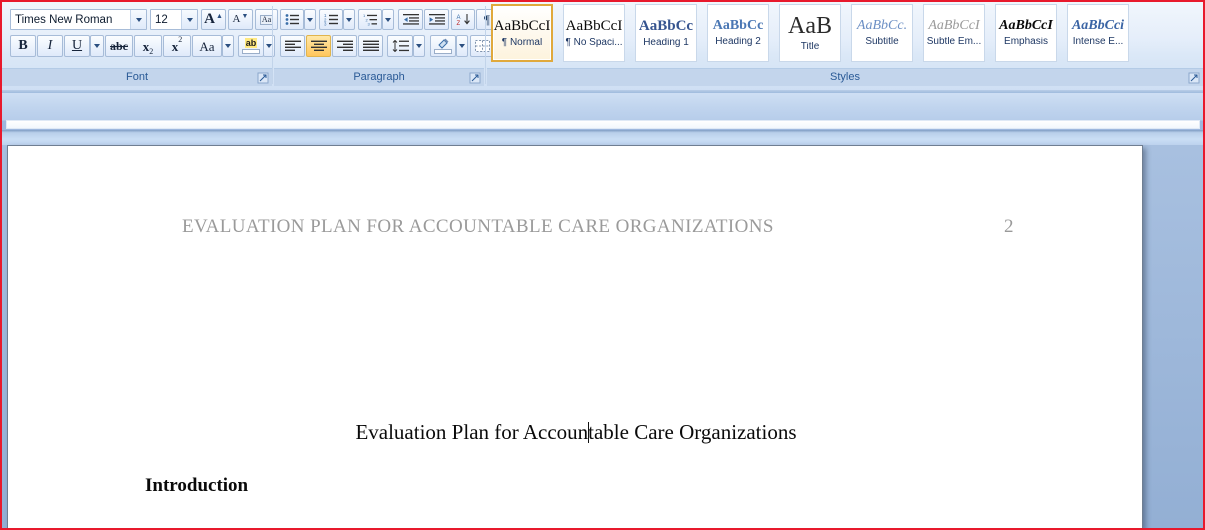  I want to click on title-text-before-caret: Evaluation Plan for Accoun, so click(472, 432).